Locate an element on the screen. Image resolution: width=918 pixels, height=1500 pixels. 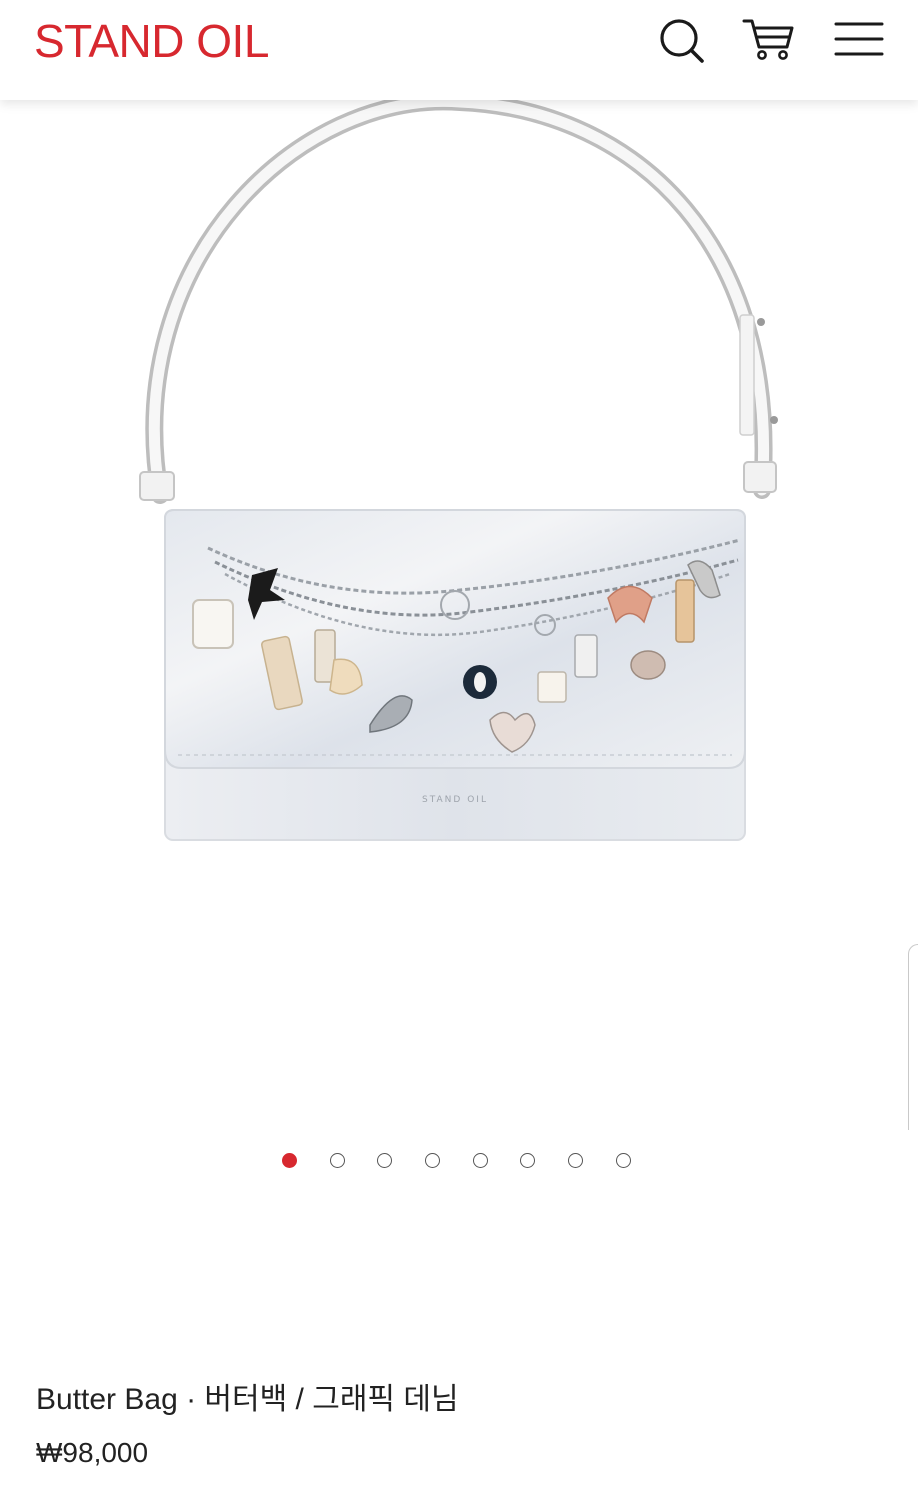
search-button is located at coordinates (681, 40).